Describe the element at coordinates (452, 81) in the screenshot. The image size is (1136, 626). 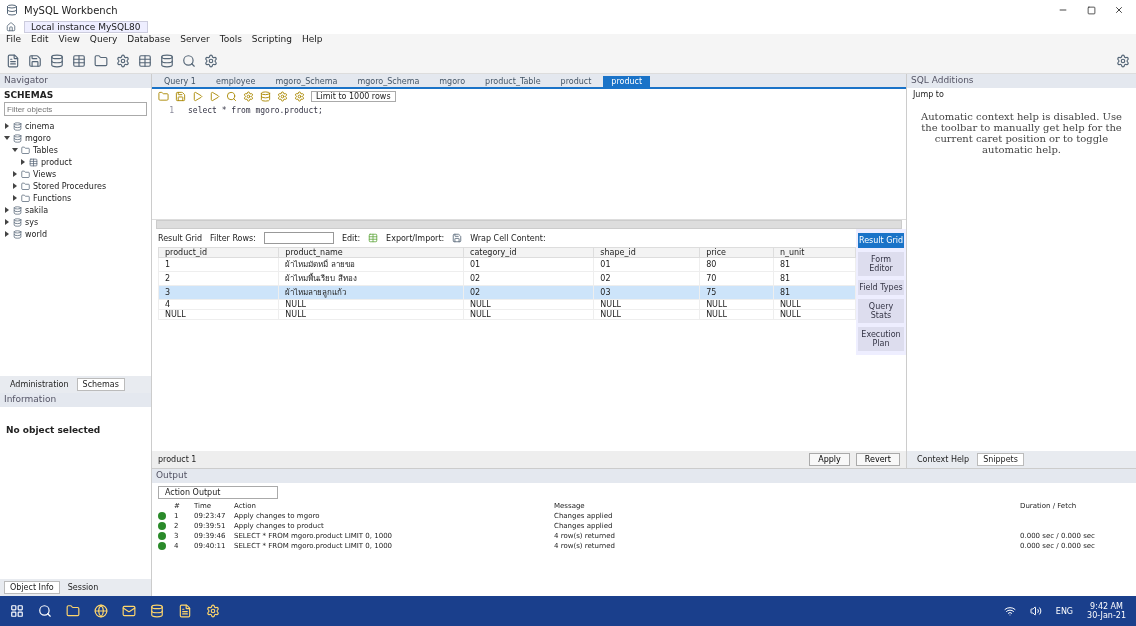
I see `editor-tab: mgoro` at that location.